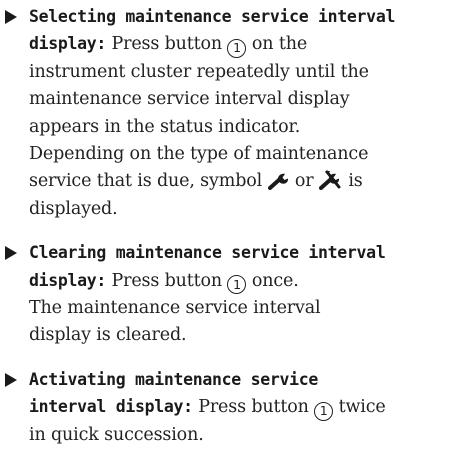 The height and width of the screenshot is (474, 461). I want to click on instruction-text: The maintenance service interval, so click(175, 308).